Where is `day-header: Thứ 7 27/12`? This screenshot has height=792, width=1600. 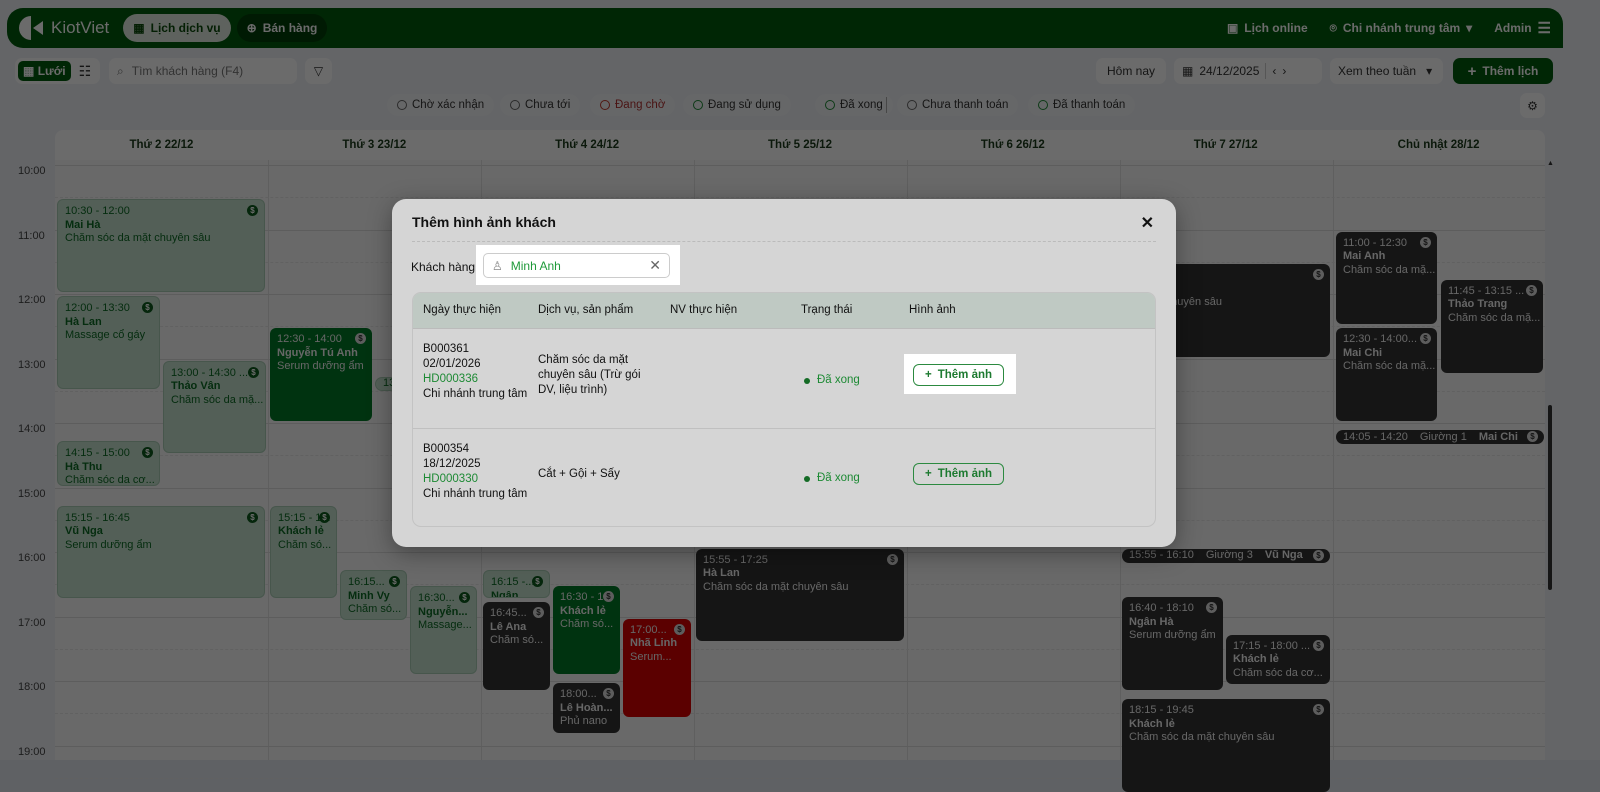
day-header: Thứ 7 27/12 is located at coordinates (1225, 145).